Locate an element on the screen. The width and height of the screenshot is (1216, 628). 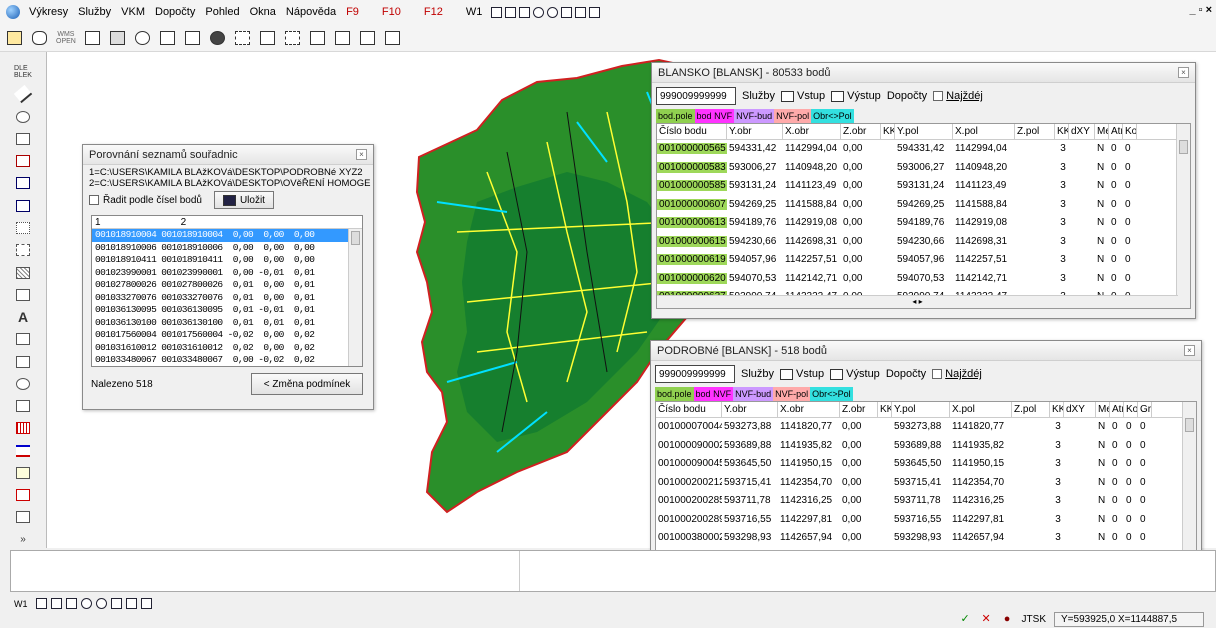
info-icon is located at coordinates (143, 38).